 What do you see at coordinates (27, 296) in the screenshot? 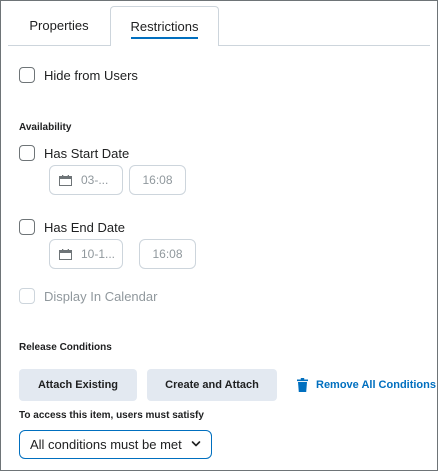
I see `display-in-calendar-checkbox` at bounding box center [27, 296].